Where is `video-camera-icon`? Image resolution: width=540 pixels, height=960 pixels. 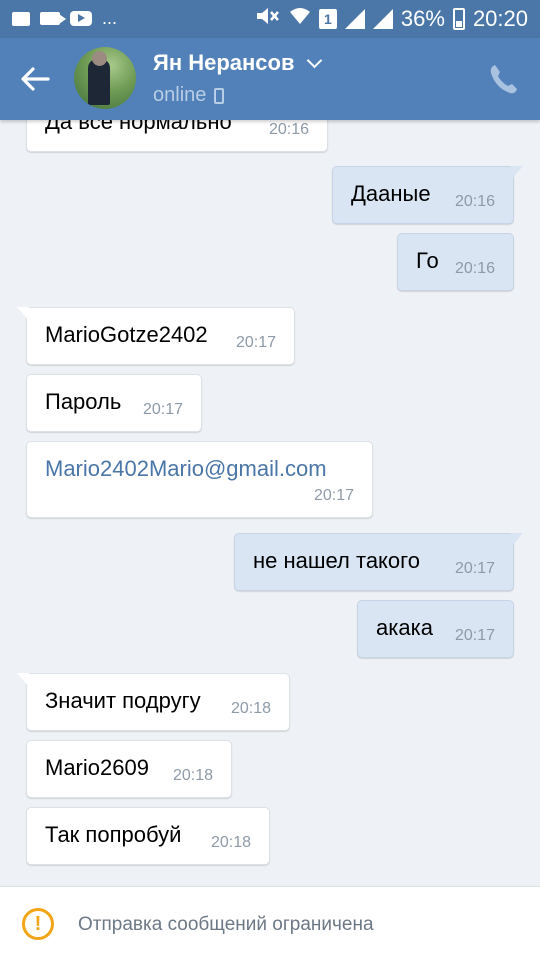 video-camera-icon is located at coordinates (53, 18).